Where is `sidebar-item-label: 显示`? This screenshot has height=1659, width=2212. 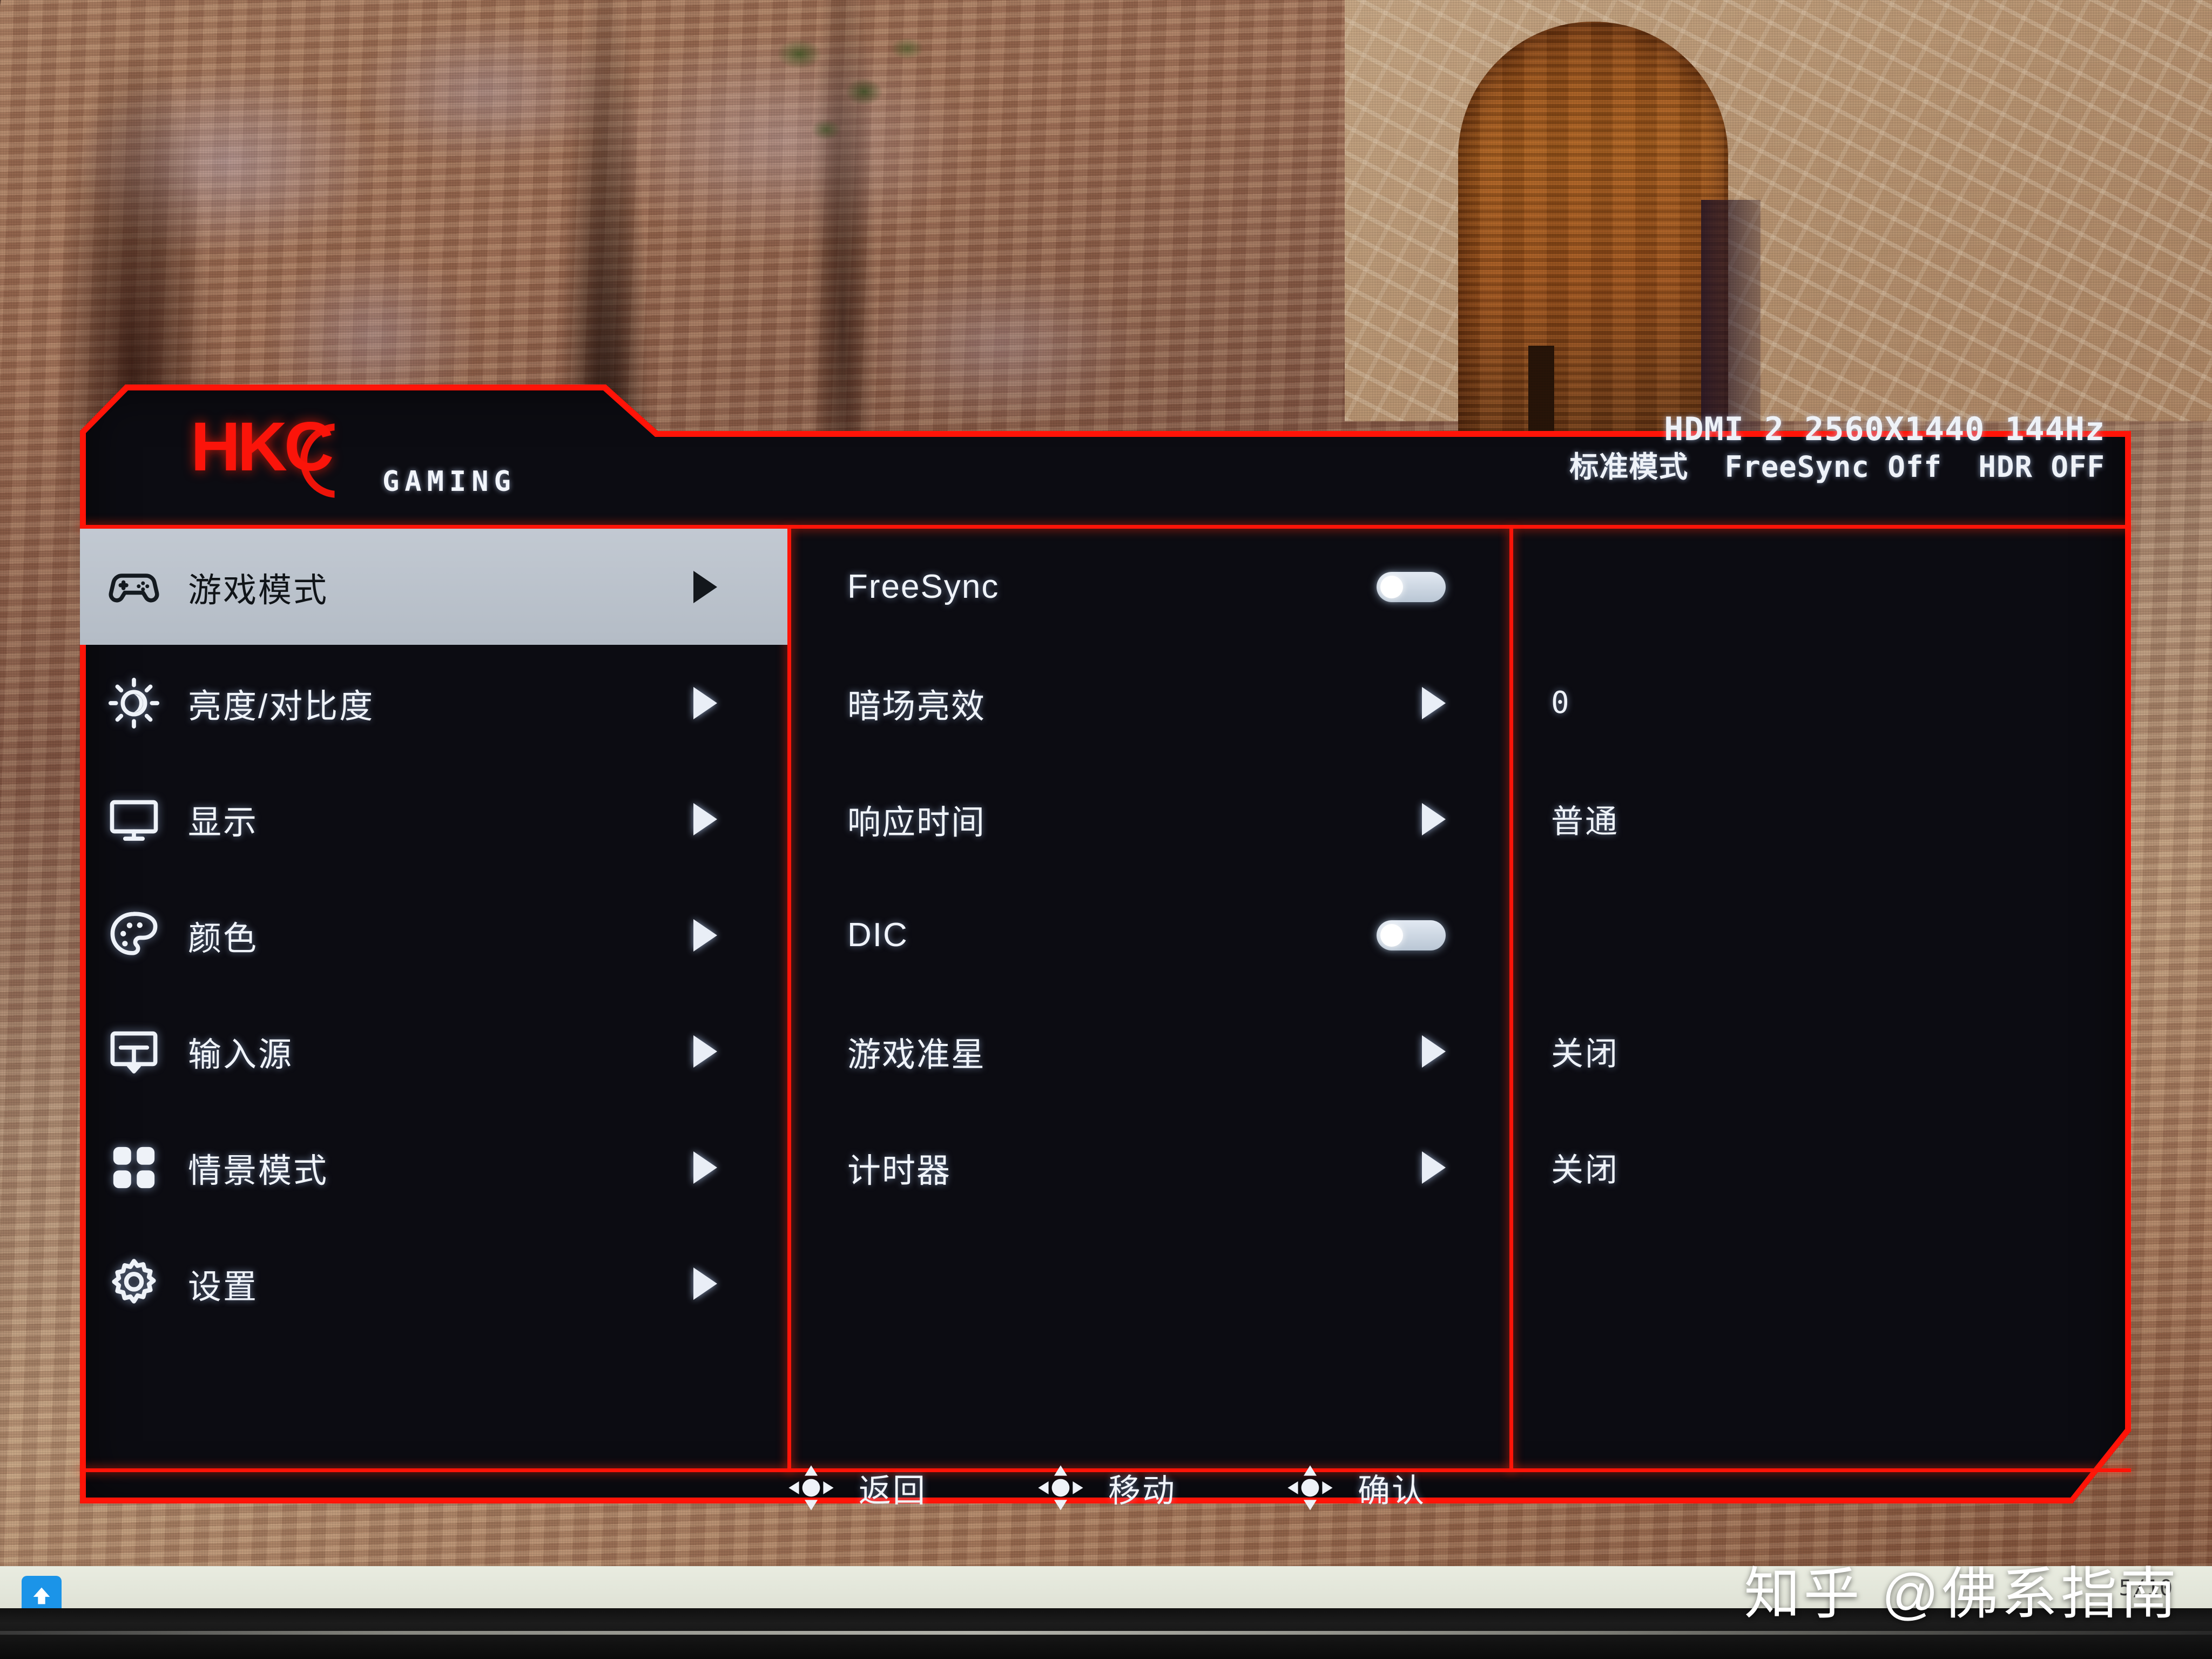 sidebar-item-label: 显示 is located at coordinates (223, 822).